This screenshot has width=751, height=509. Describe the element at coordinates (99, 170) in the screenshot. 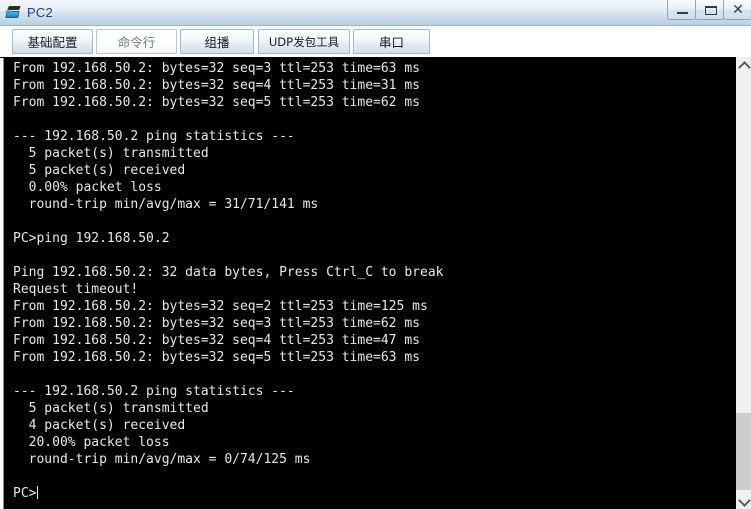

I see `terminal-line: 5 packet(s) received` at that location.